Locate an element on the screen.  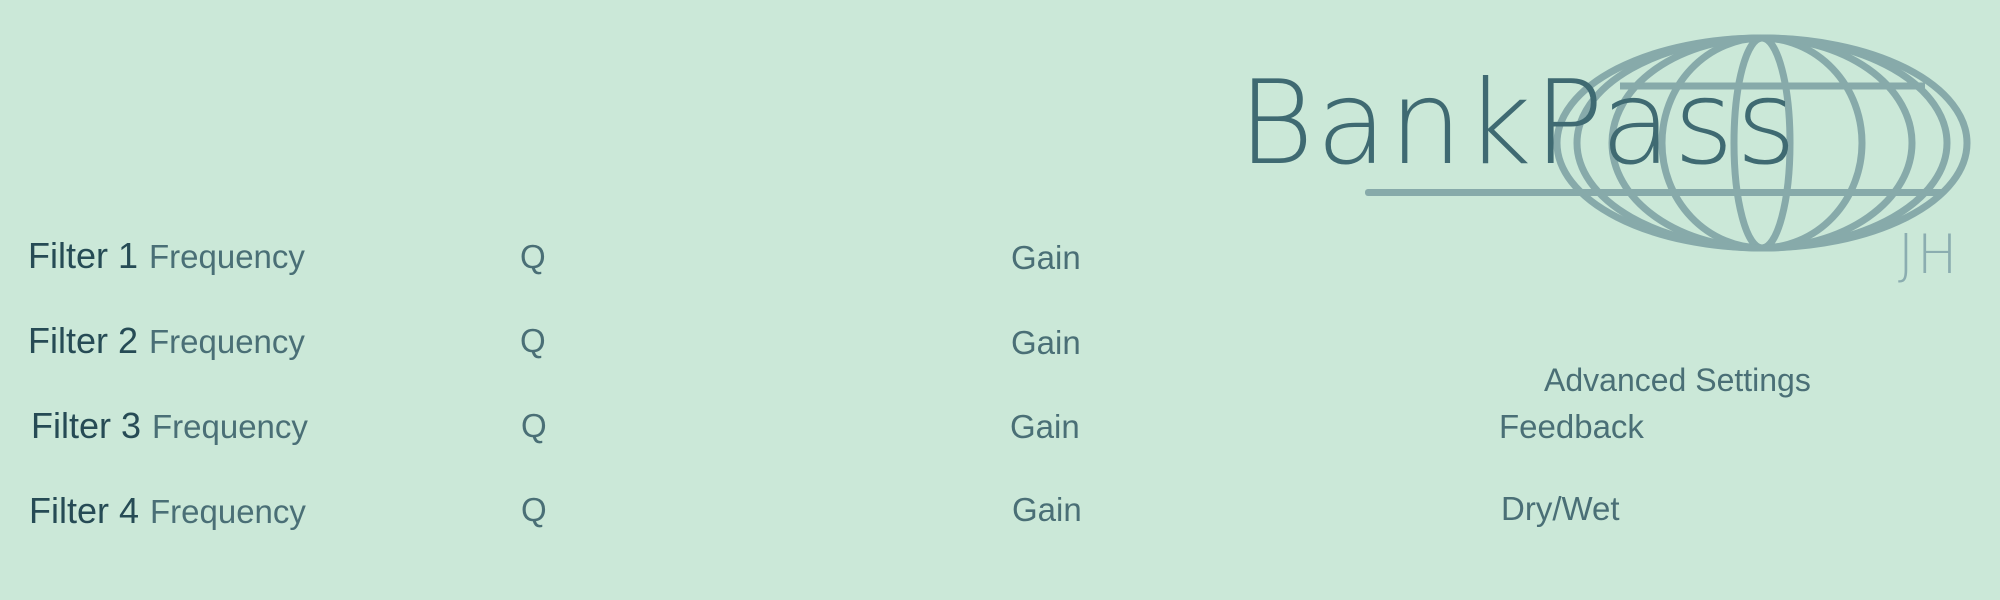
filter-2-gain-label: Gain is located at coordinates (1046, 342).